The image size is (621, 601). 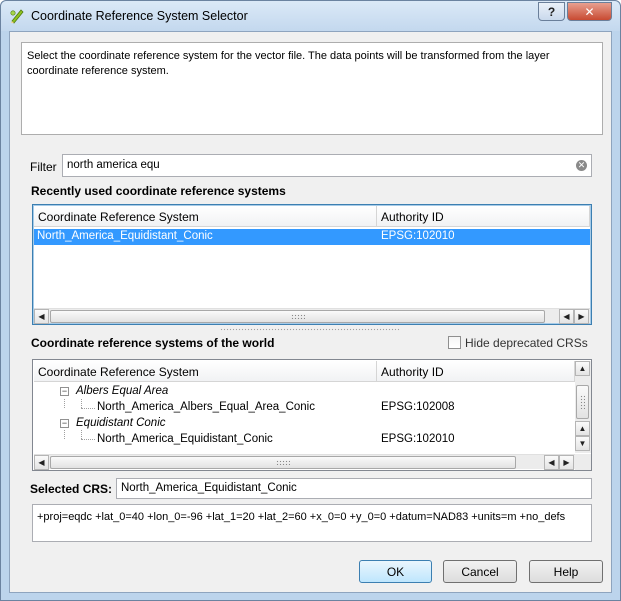 What do you see at coordinates (395, 571) in the screenshot?
I see `ok-button: OK` at bounding box center [395, 571].